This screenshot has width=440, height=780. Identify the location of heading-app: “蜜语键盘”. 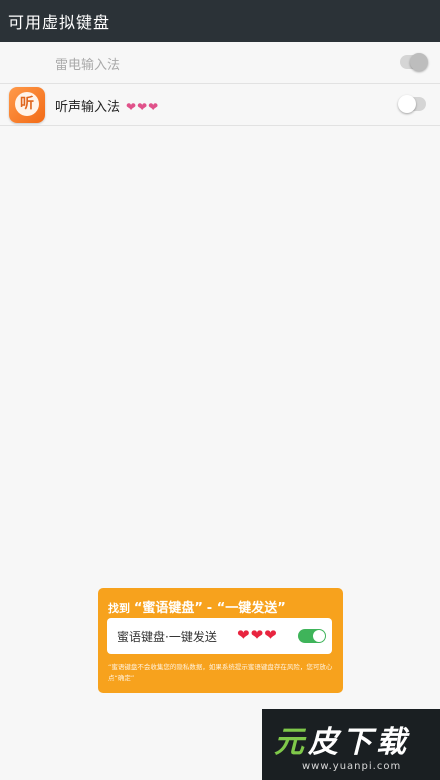
(168, 608).